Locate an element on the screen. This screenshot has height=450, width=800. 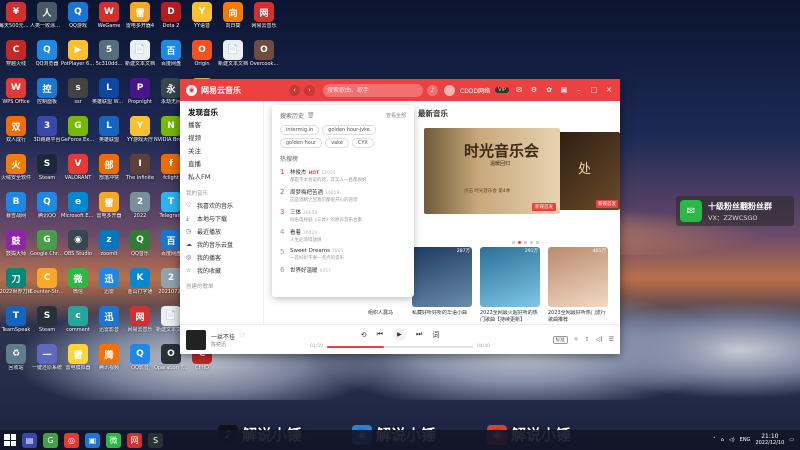
hot-search-item: 3 三体 26650 同名电视剧《三体》的原声音乐合集 is located at coordinates (343, 215).